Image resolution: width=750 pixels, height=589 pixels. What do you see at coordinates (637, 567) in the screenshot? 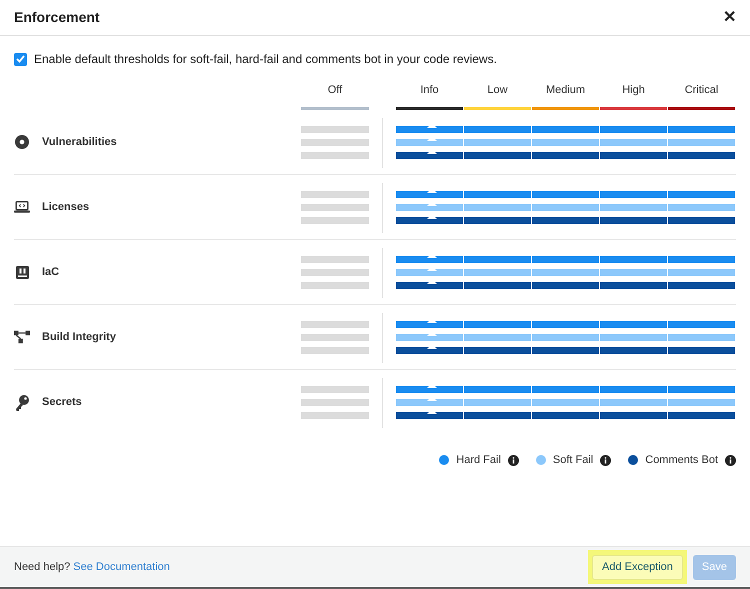
I see `add-exception-button: Add Exception` at bounding box center [637, 567].